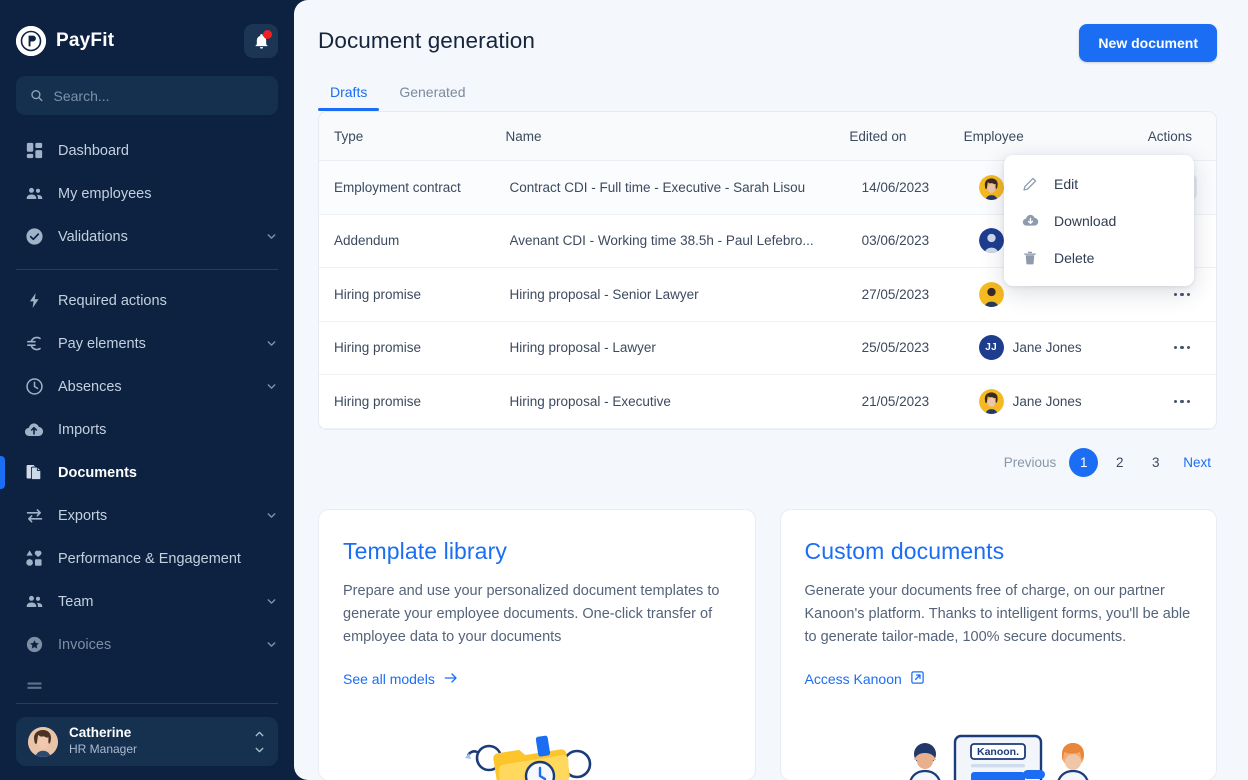 This screenshot has height=780, width=1248. Describe the element at coordinates (1099, 183) in the screenshot. I see `context-menu-edit: Edit` at that location.